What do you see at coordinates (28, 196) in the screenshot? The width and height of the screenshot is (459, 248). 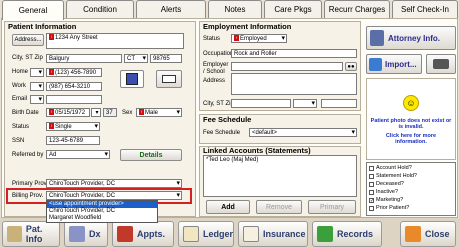 I see `billing-prov-label: Billing Prov.` at bounding box center [28, 196].